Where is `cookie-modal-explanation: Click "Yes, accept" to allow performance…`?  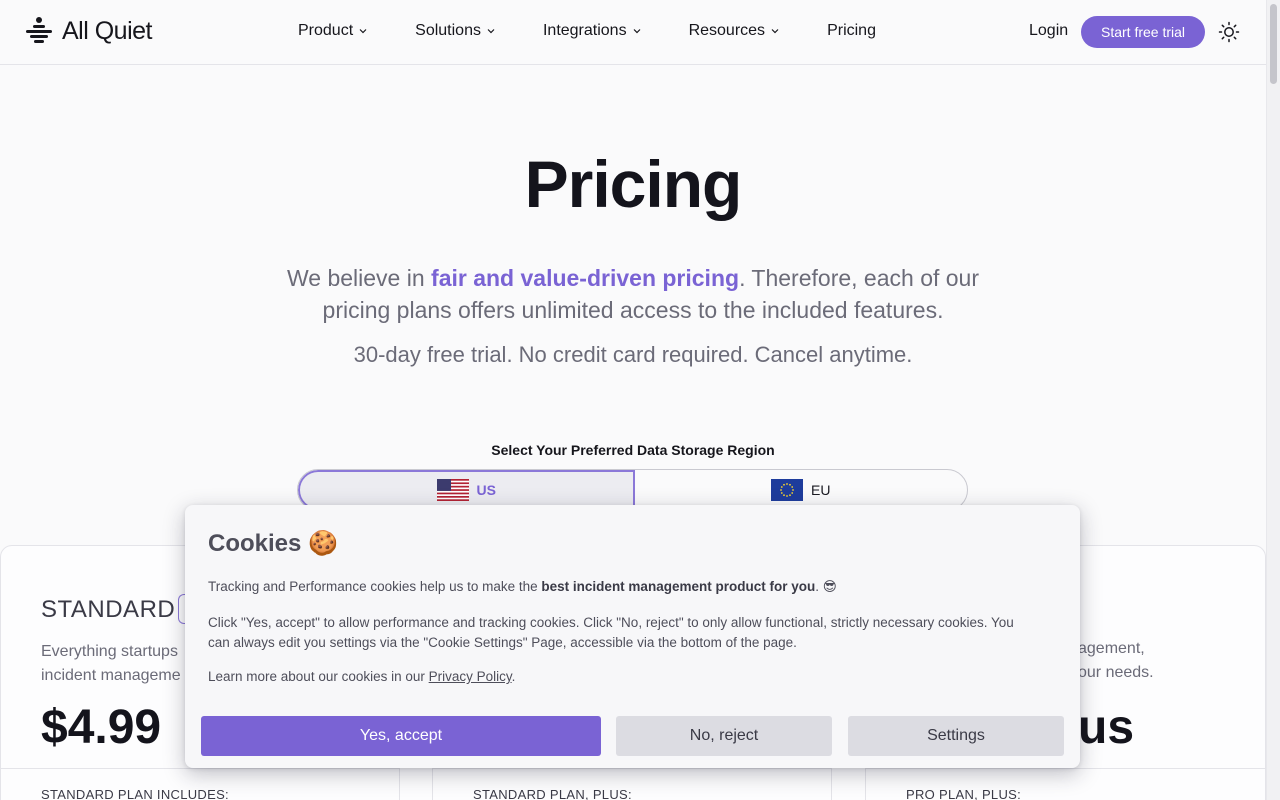
cookie-modal-explanation: Click "Yes, accept" to allow performance… is located at coordinates (611, 632).